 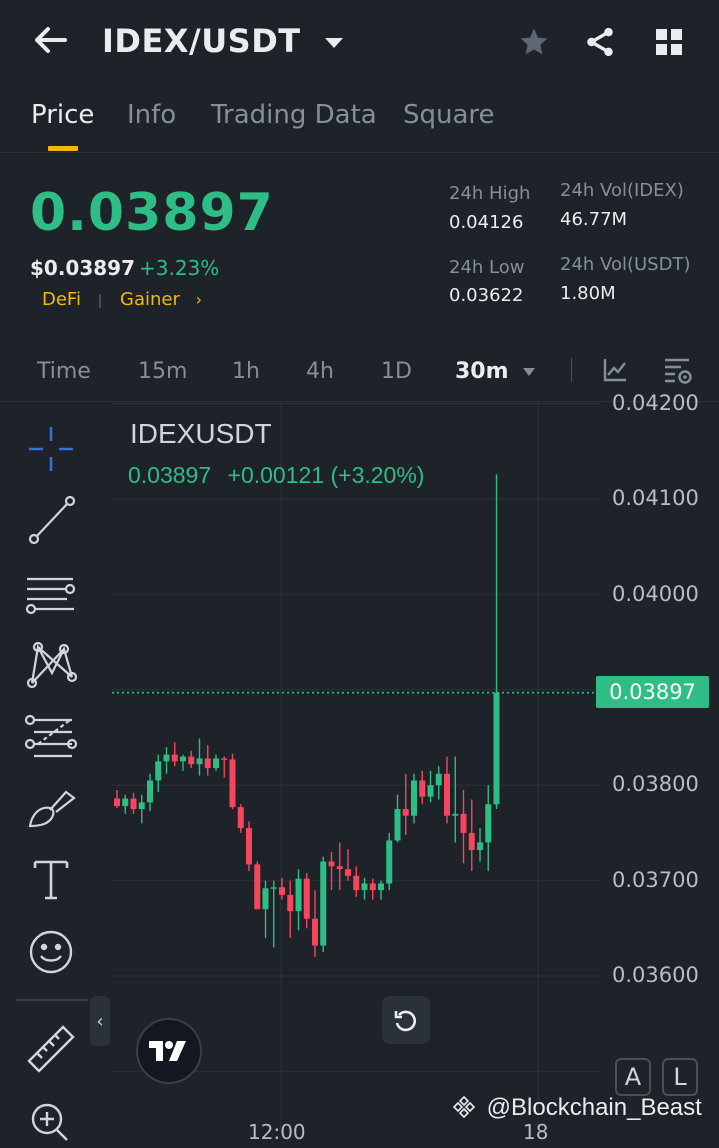 What do you see at coordinates (326, 475) in the screenshot?
I see `ohlc-change: +0.00121 (+3.20%)` at bounding box center [326, 475].